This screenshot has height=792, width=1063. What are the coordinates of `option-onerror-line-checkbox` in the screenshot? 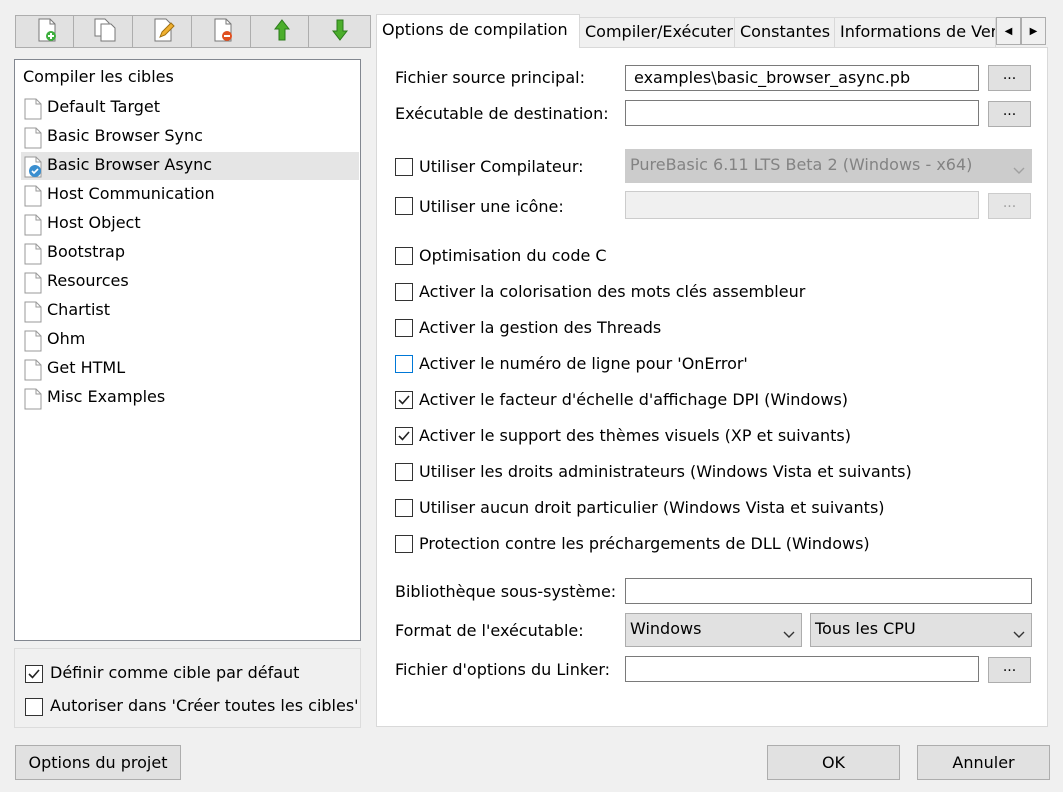 It's located at (404, 364).